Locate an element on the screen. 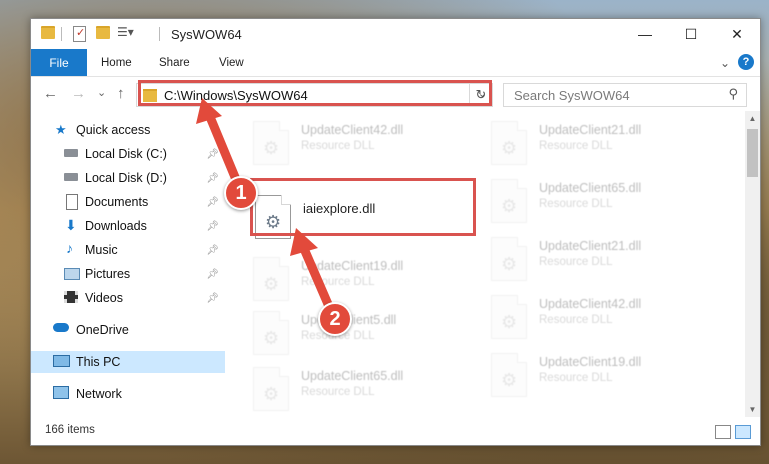 This screenshot has height=464, width=769. sidebar-item-documents: Documents 📌︎ is located at coordinates (128, 202).